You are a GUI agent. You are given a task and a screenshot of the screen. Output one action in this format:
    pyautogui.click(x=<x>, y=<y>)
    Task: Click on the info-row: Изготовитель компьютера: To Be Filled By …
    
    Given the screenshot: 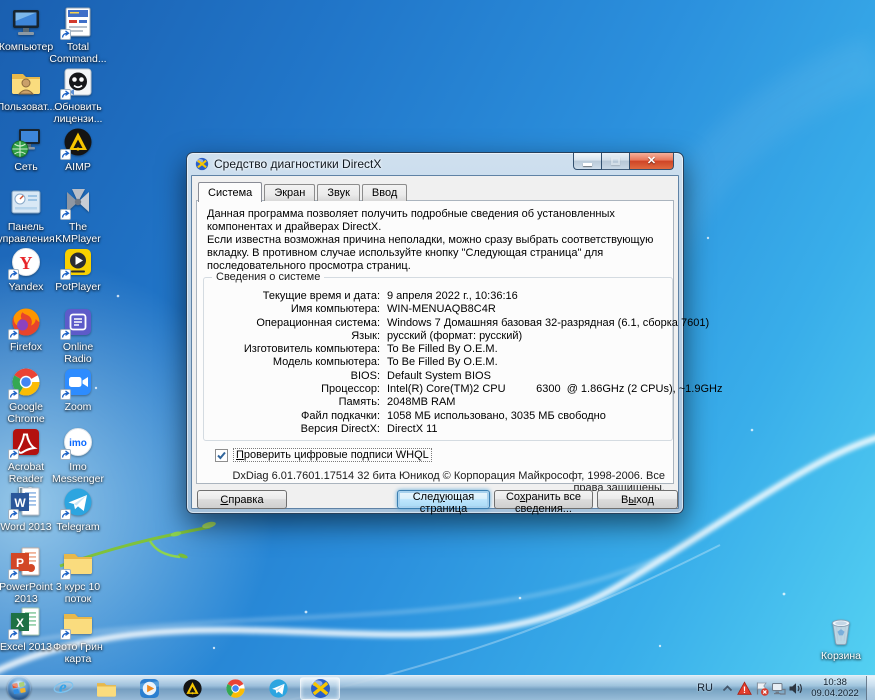 What is the action you would take?
    pyautogui.click(x=438, y=349)
    